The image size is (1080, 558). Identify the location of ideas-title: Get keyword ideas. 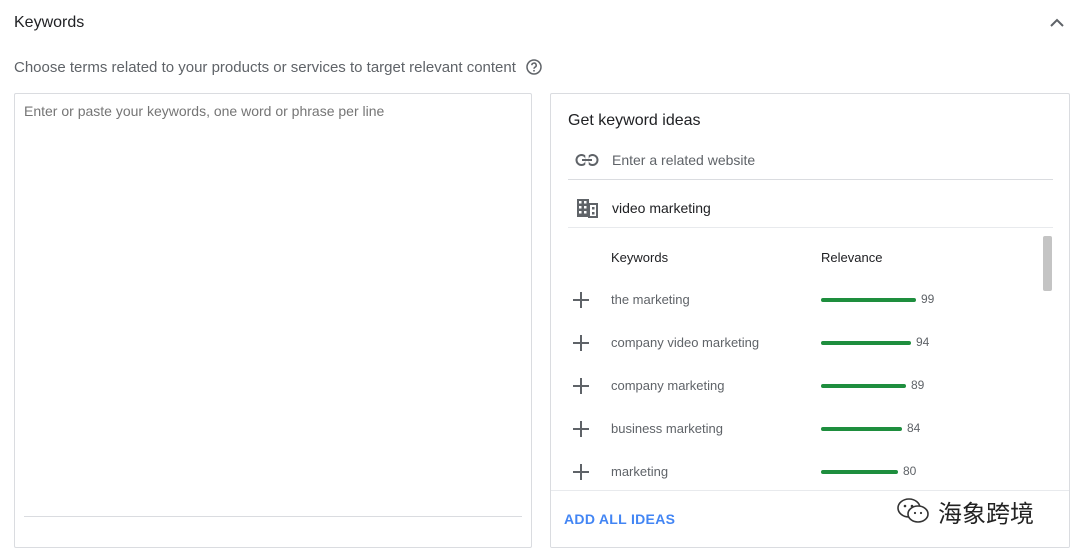
(634, 120).